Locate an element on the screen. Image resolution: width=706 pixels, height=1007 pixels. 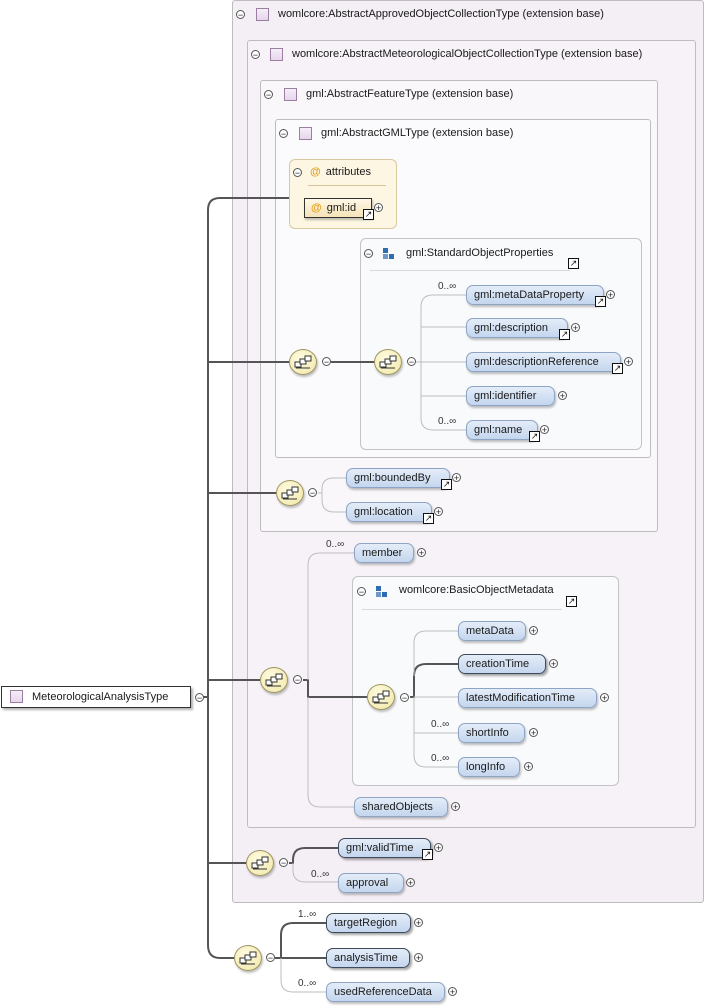
element-label: gml:name is located at coordinates (498, 430).